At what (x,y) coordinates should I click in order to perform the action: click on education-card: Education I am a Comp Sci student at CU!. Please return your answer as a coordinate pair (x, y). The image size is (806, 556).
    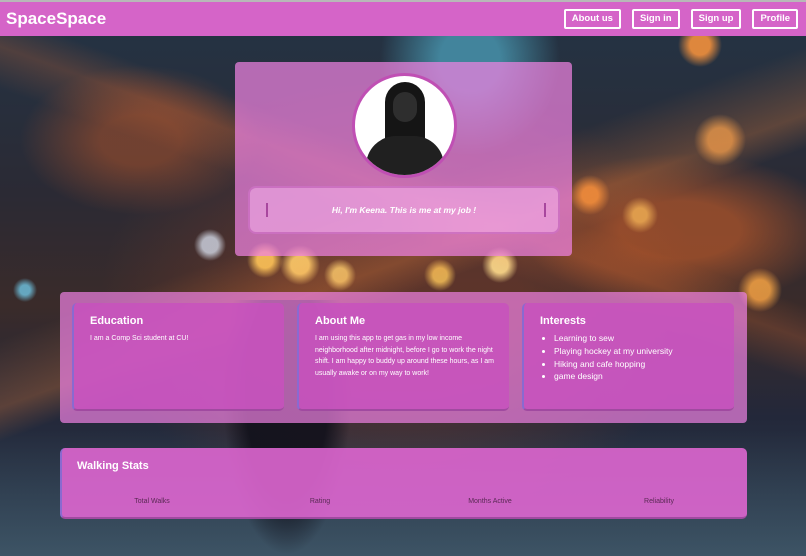
    Looking at the image, I should click on (178, 357).